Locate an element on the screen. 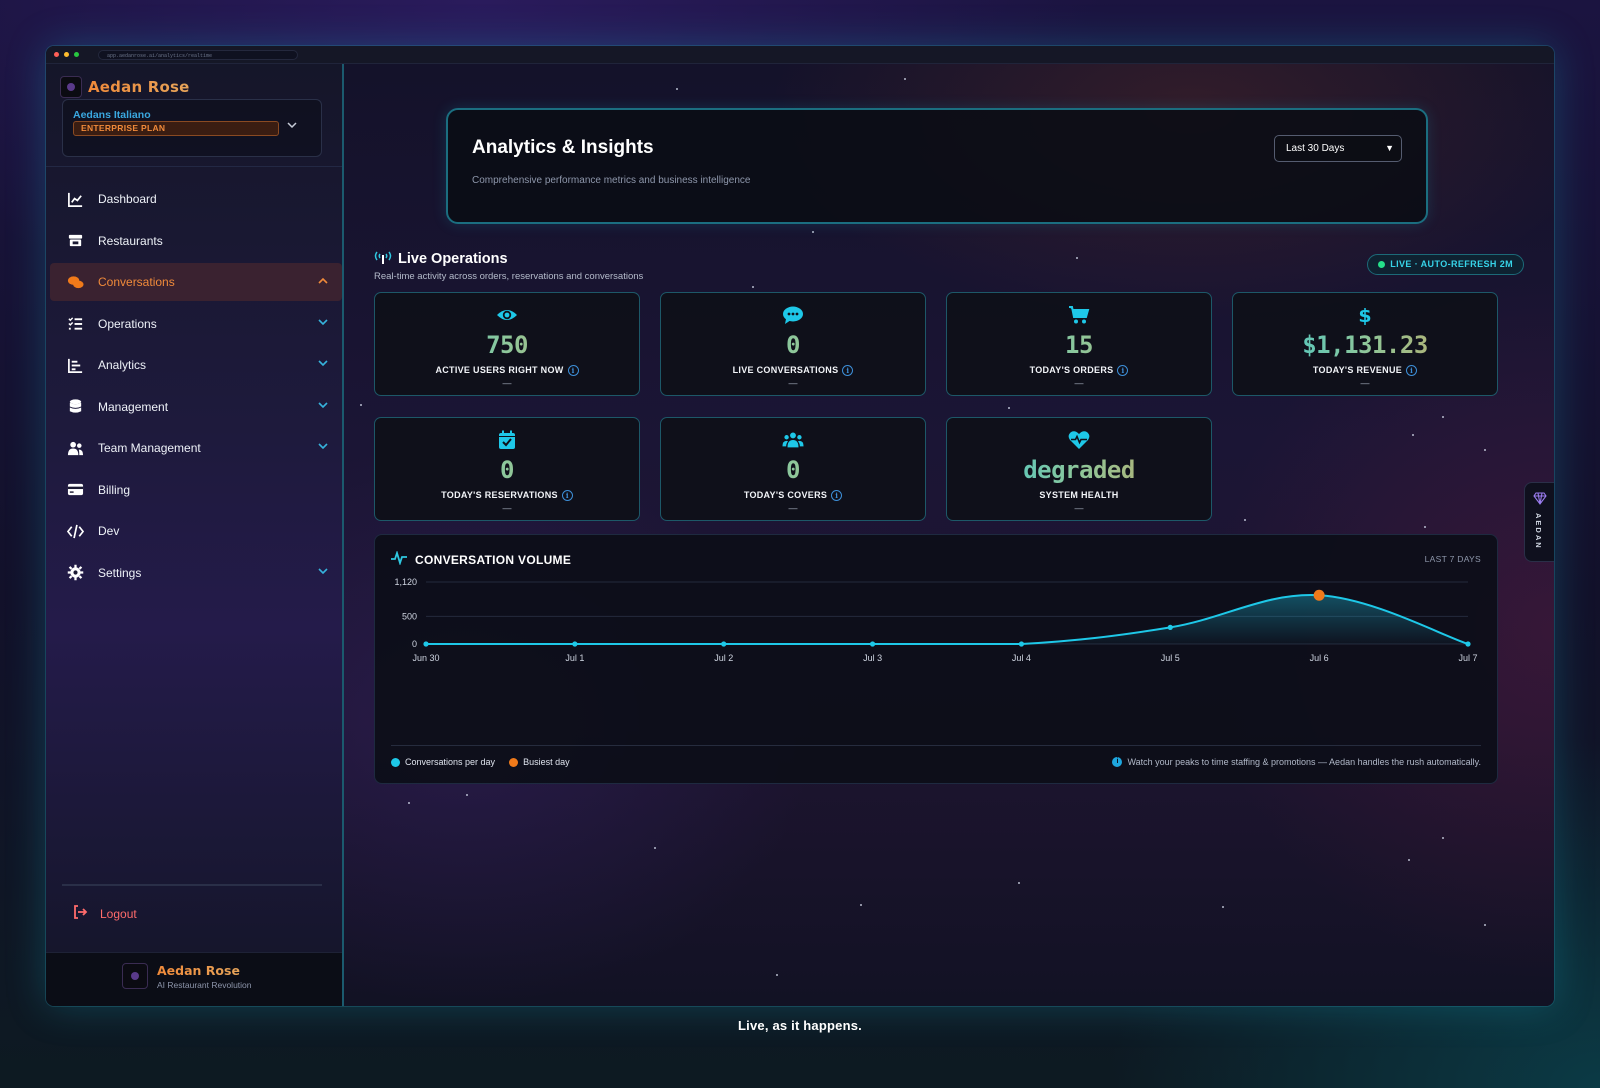 Image resolution: width=1600 pixels, height=1088 pixels. metric-value: 750 is located at coordinates (507, 345).